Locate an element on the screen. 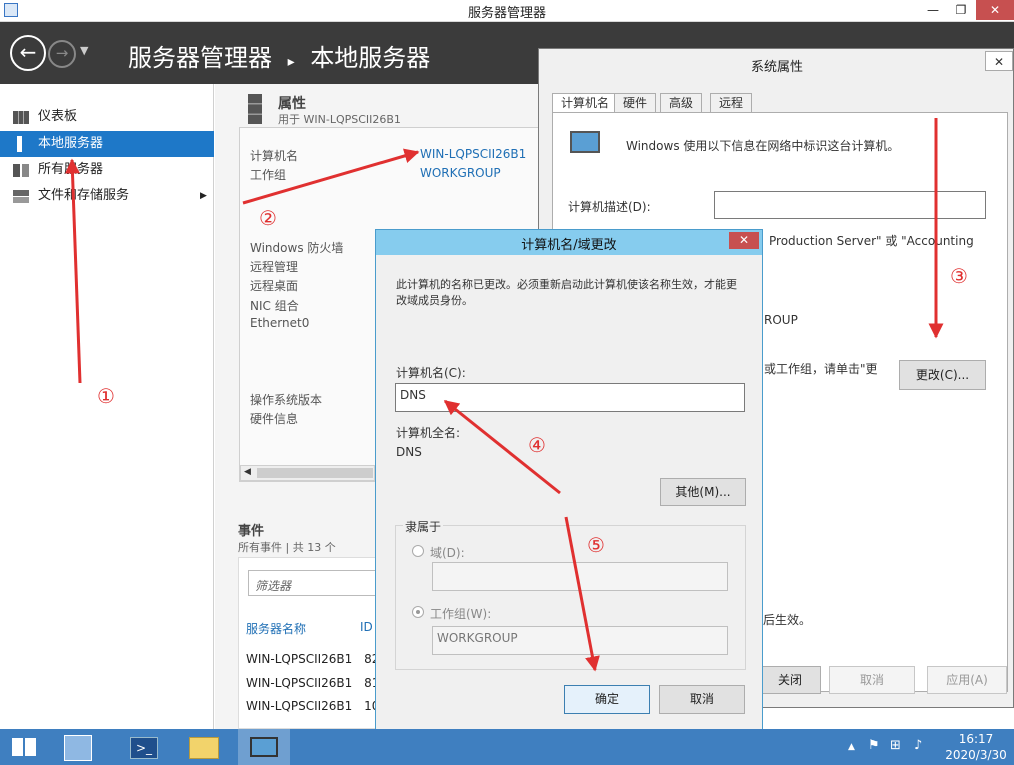  server-manager-icon is located at coordinates (78, 748).